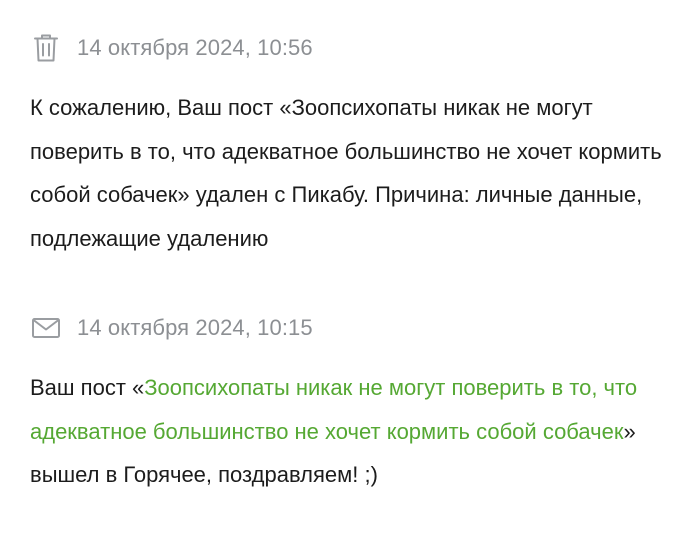 This screenshot has height=536, width=700. Describe the element at coordinates (355, 328) in the screenshot. I see `notification-header: 14 октября 2024, 10:15` at that location.